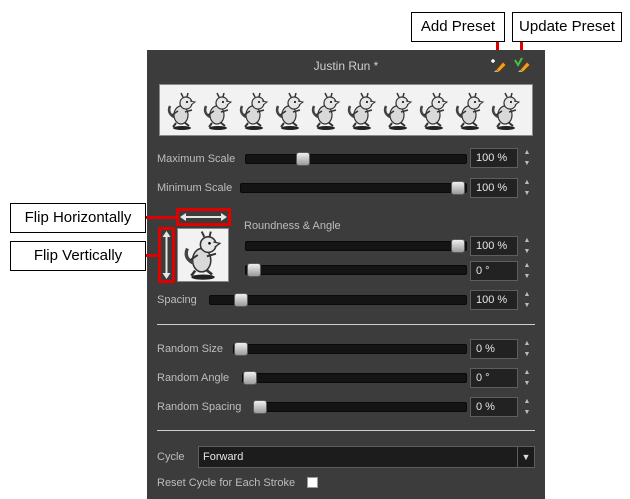 Image resolution: width=630 pixels, height=499 pixels. Describe the element at coordinates (166, 255) in the screenshot. I see `flip-vertically-icon` at that location.